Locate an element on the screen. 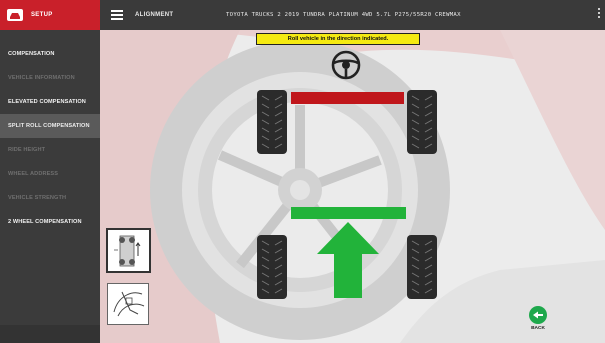 The height and width of the screenshot is (343, 605). sidebar-item-vehicle-information: VEHICLE INFORMATION is located at coordinates (50, 78).